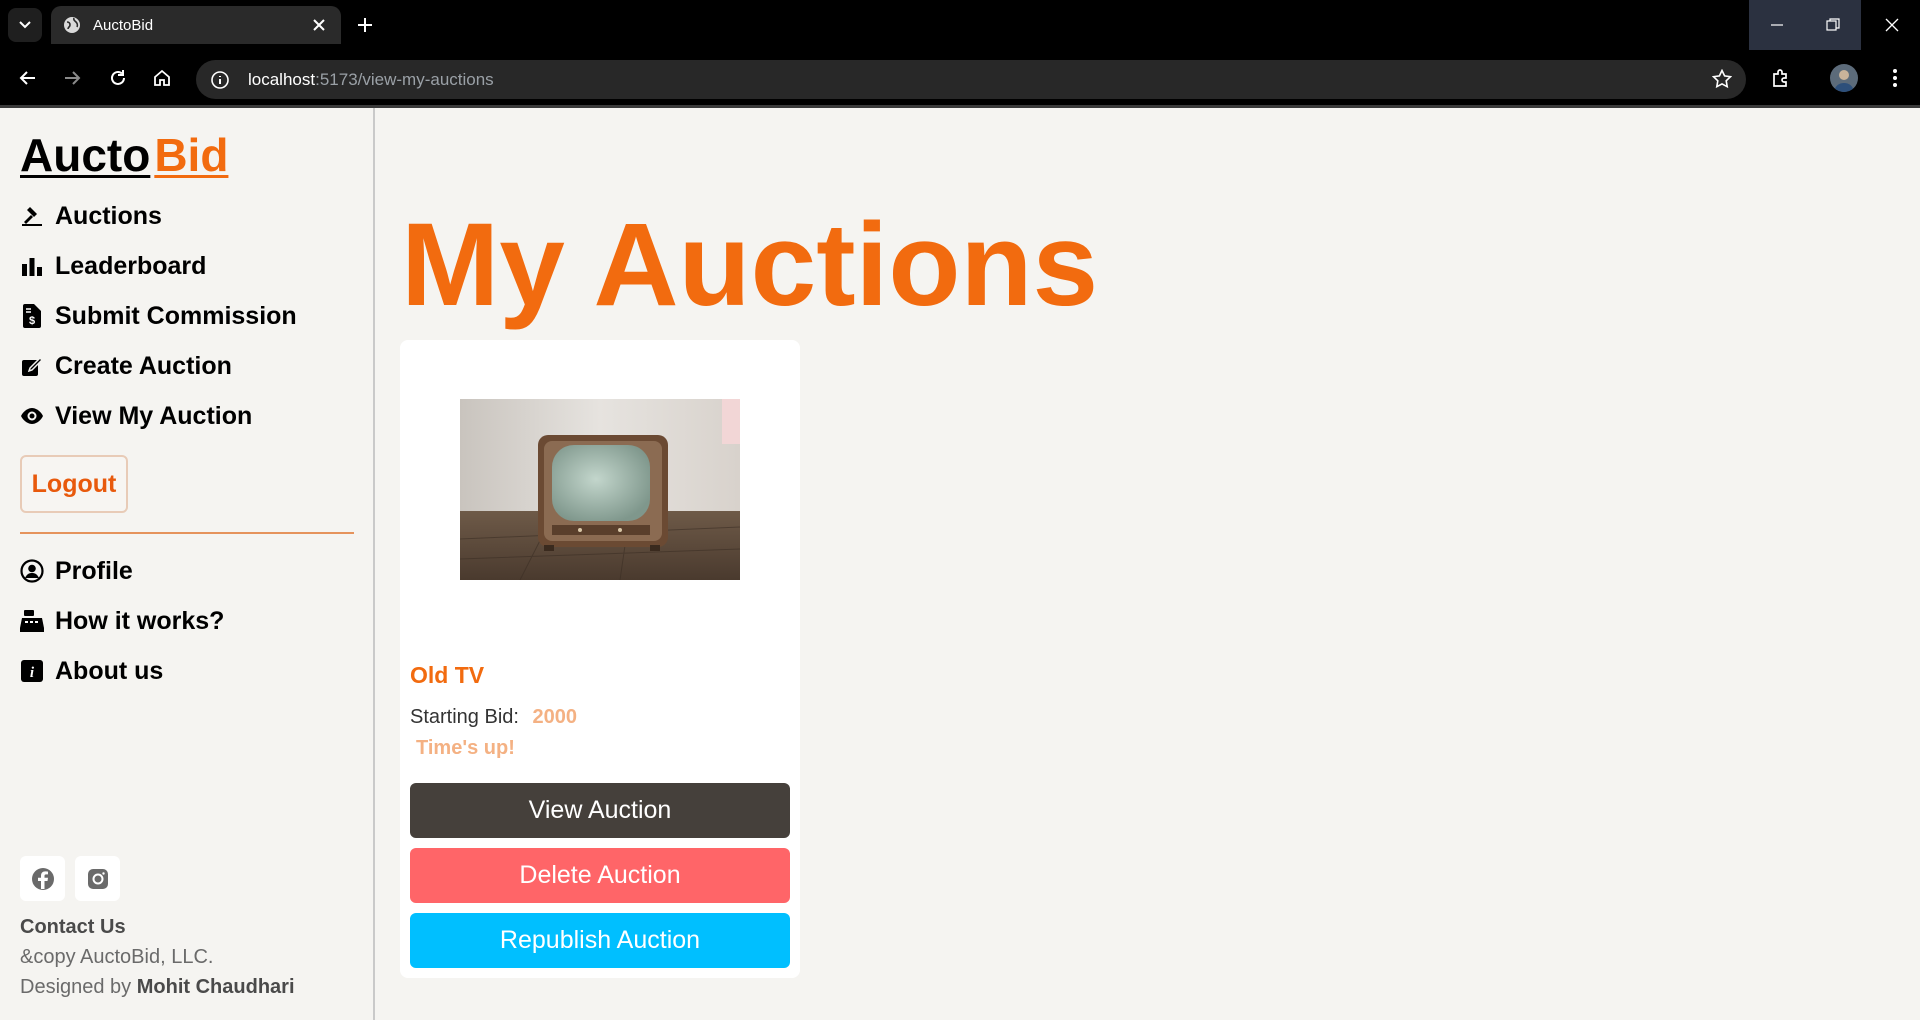 The image size is (1920, 1020). I want to click on logo: Aucto Bid, so click(124, 155).